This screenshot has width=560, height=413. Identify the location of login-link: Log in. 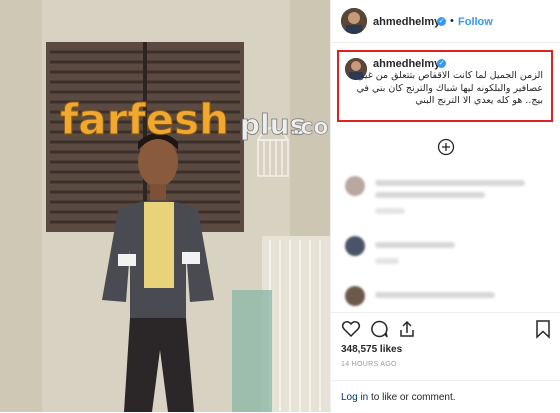
(354, 397).